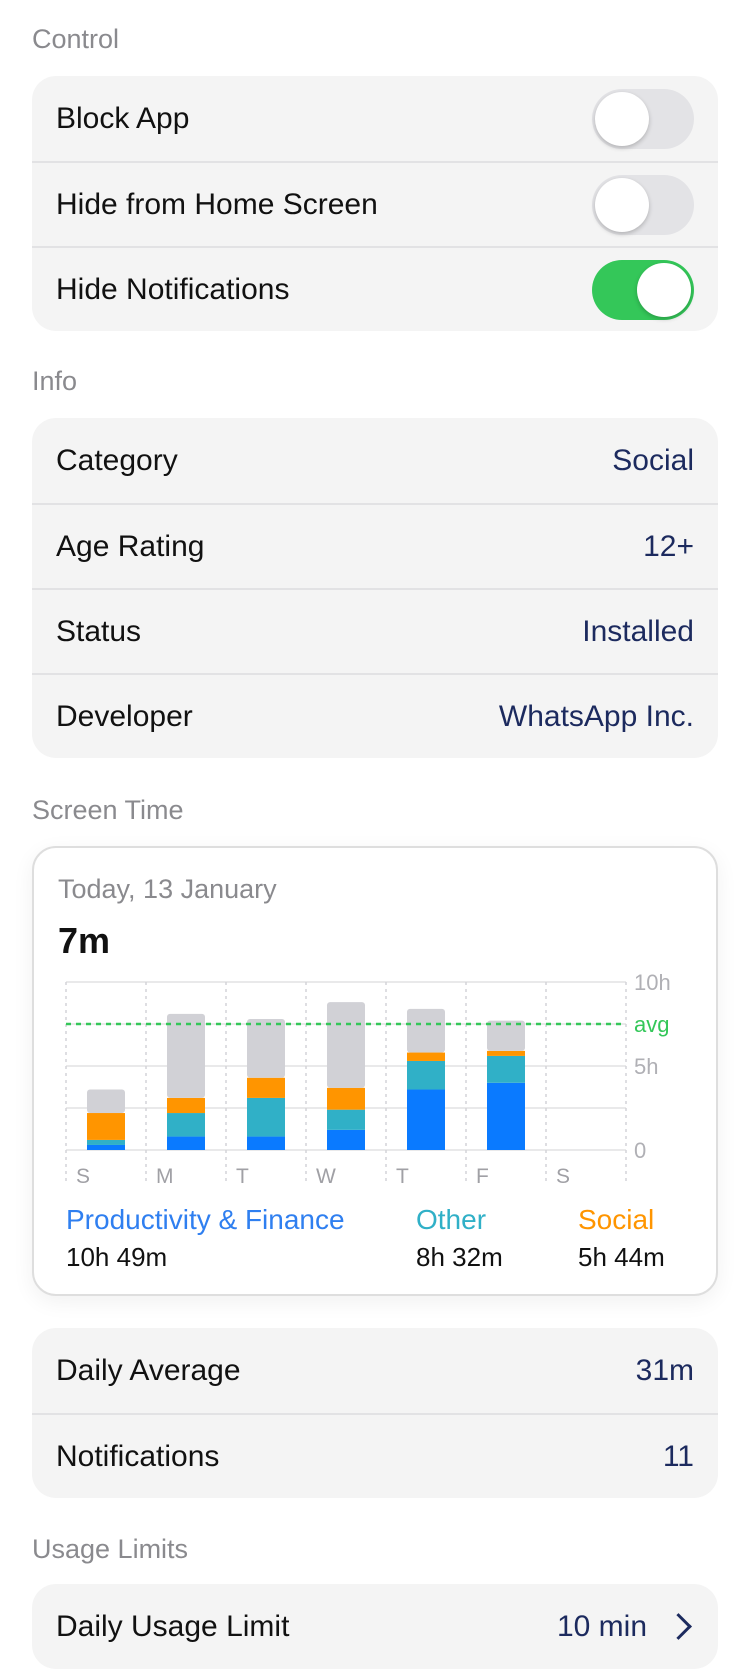 The height and width of the screenshot is (1670, 750). Describe the element at coordinates (375, 118) in the screenshot. I see `block-app-row: Block App` at that location.